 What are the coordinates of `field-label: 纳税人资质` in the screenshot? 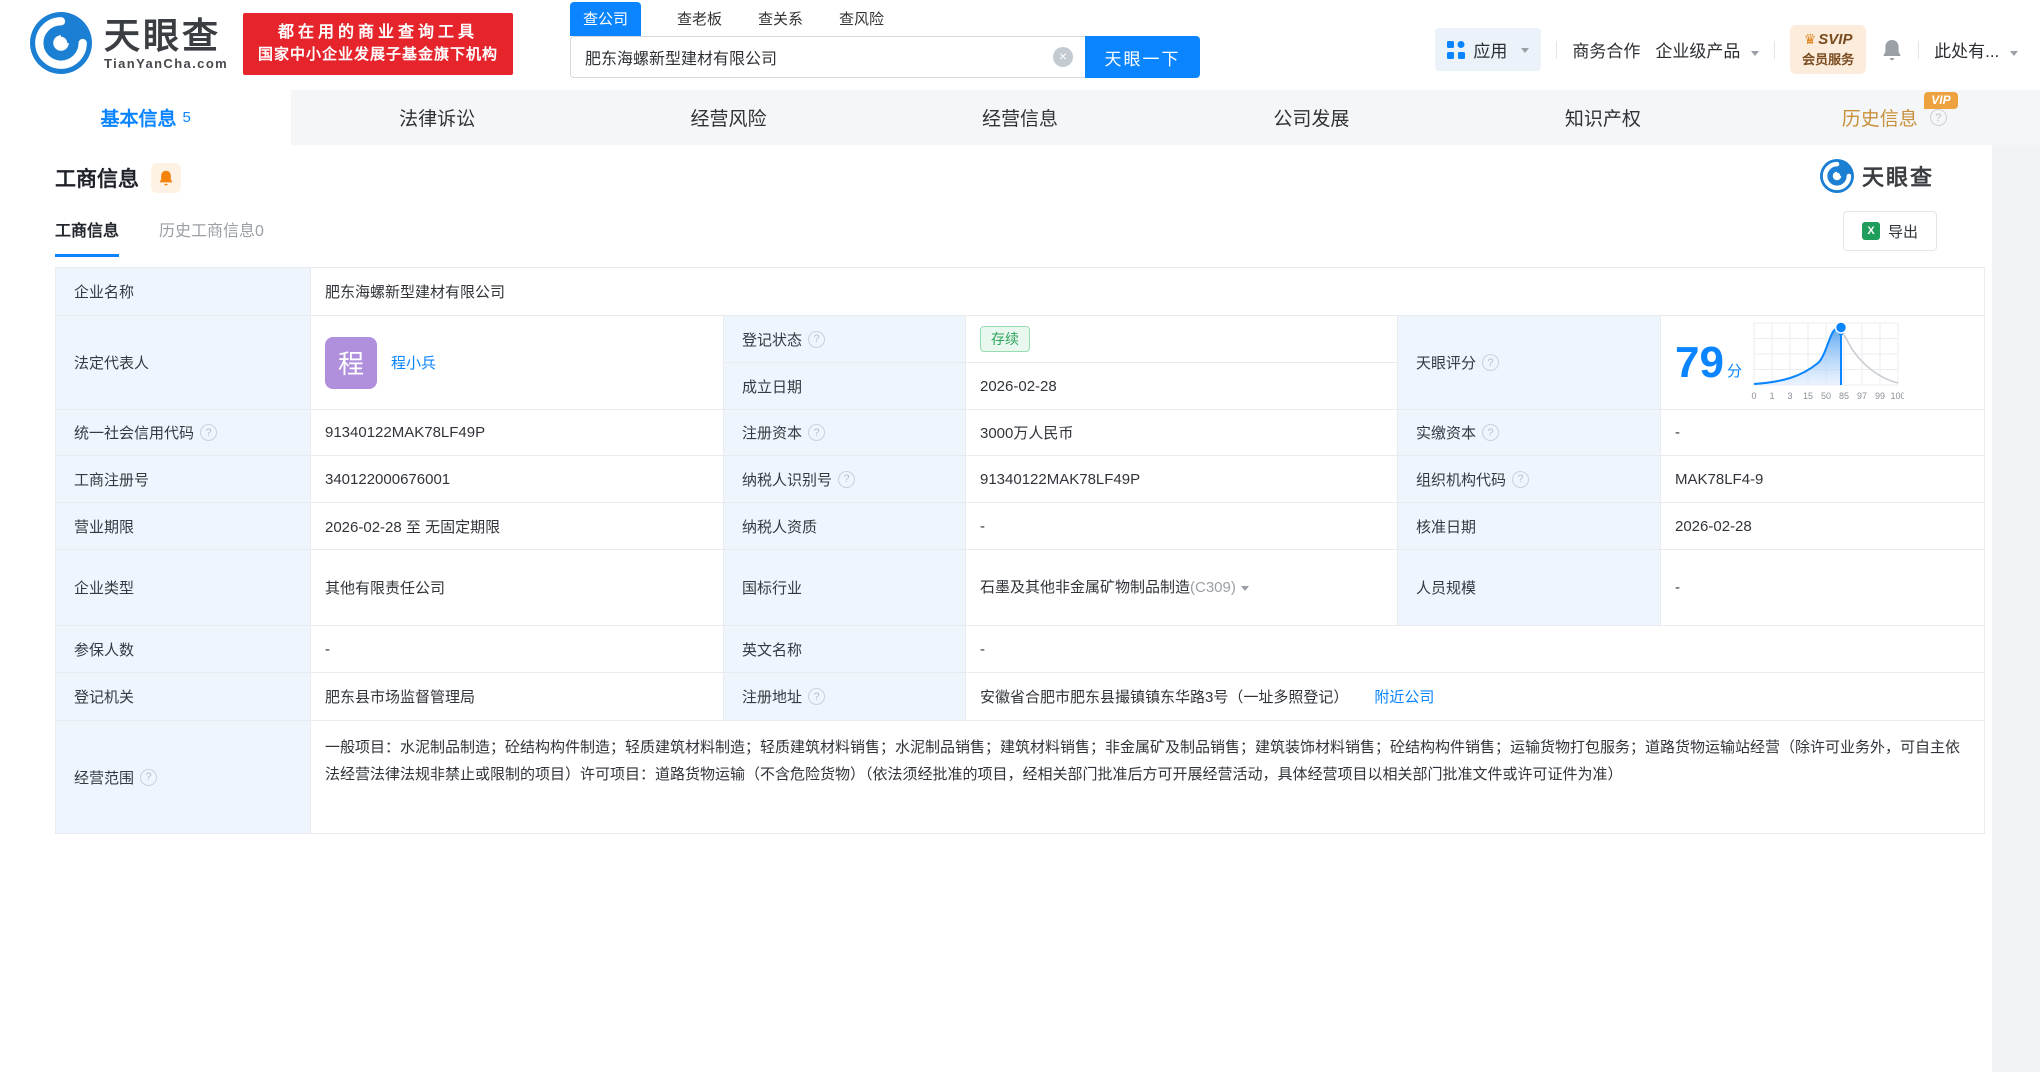 It's located at (845, 526).